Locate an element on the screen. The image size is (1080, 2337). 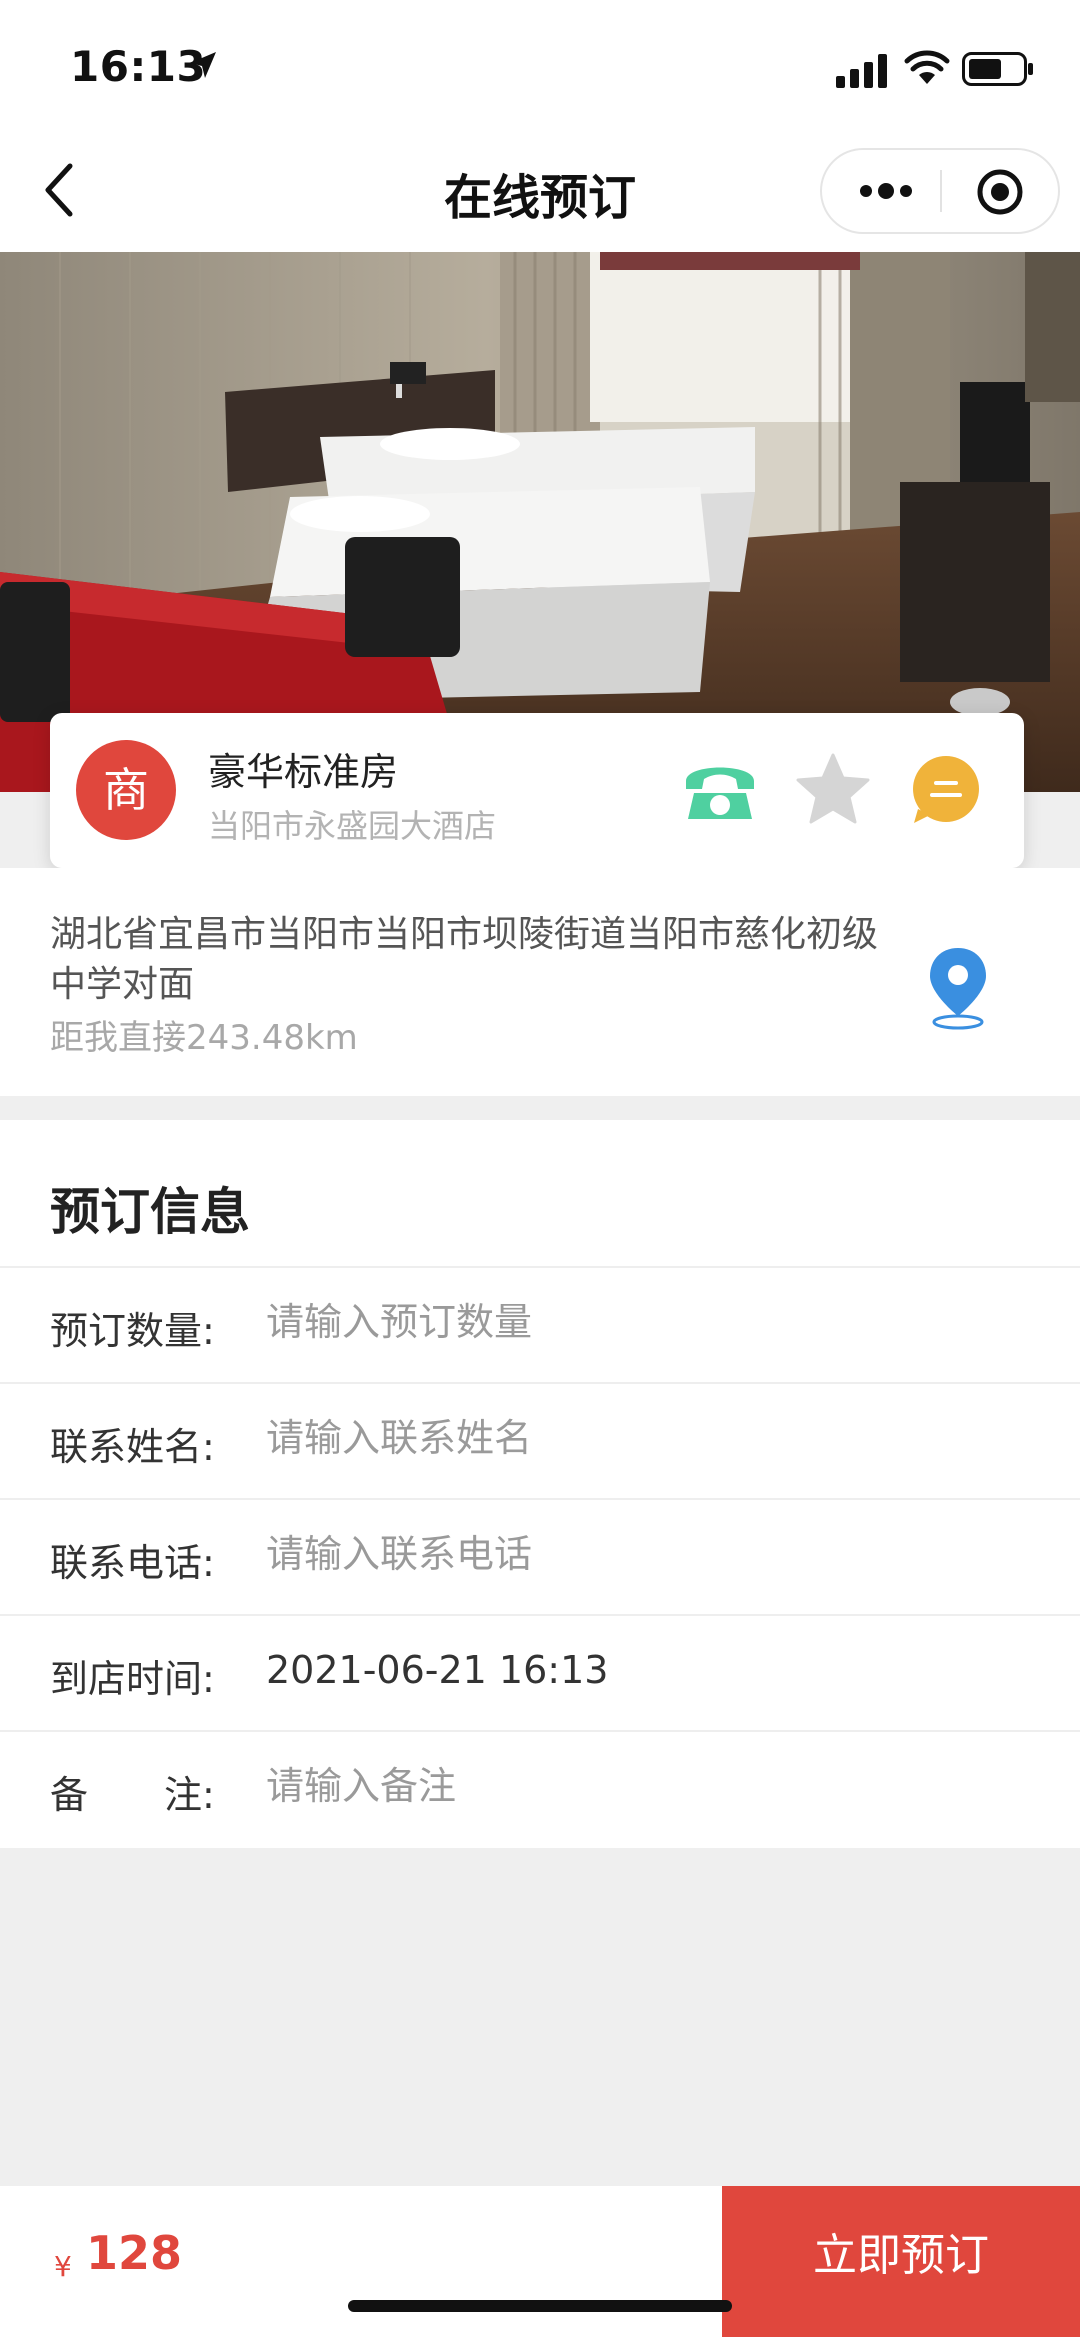
currency-symbol: ¥ is located at coordinates (63, 2266).